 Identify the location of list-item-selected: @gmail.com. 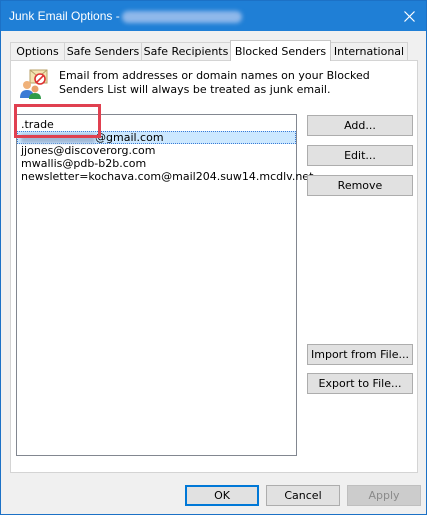
(156, 137).